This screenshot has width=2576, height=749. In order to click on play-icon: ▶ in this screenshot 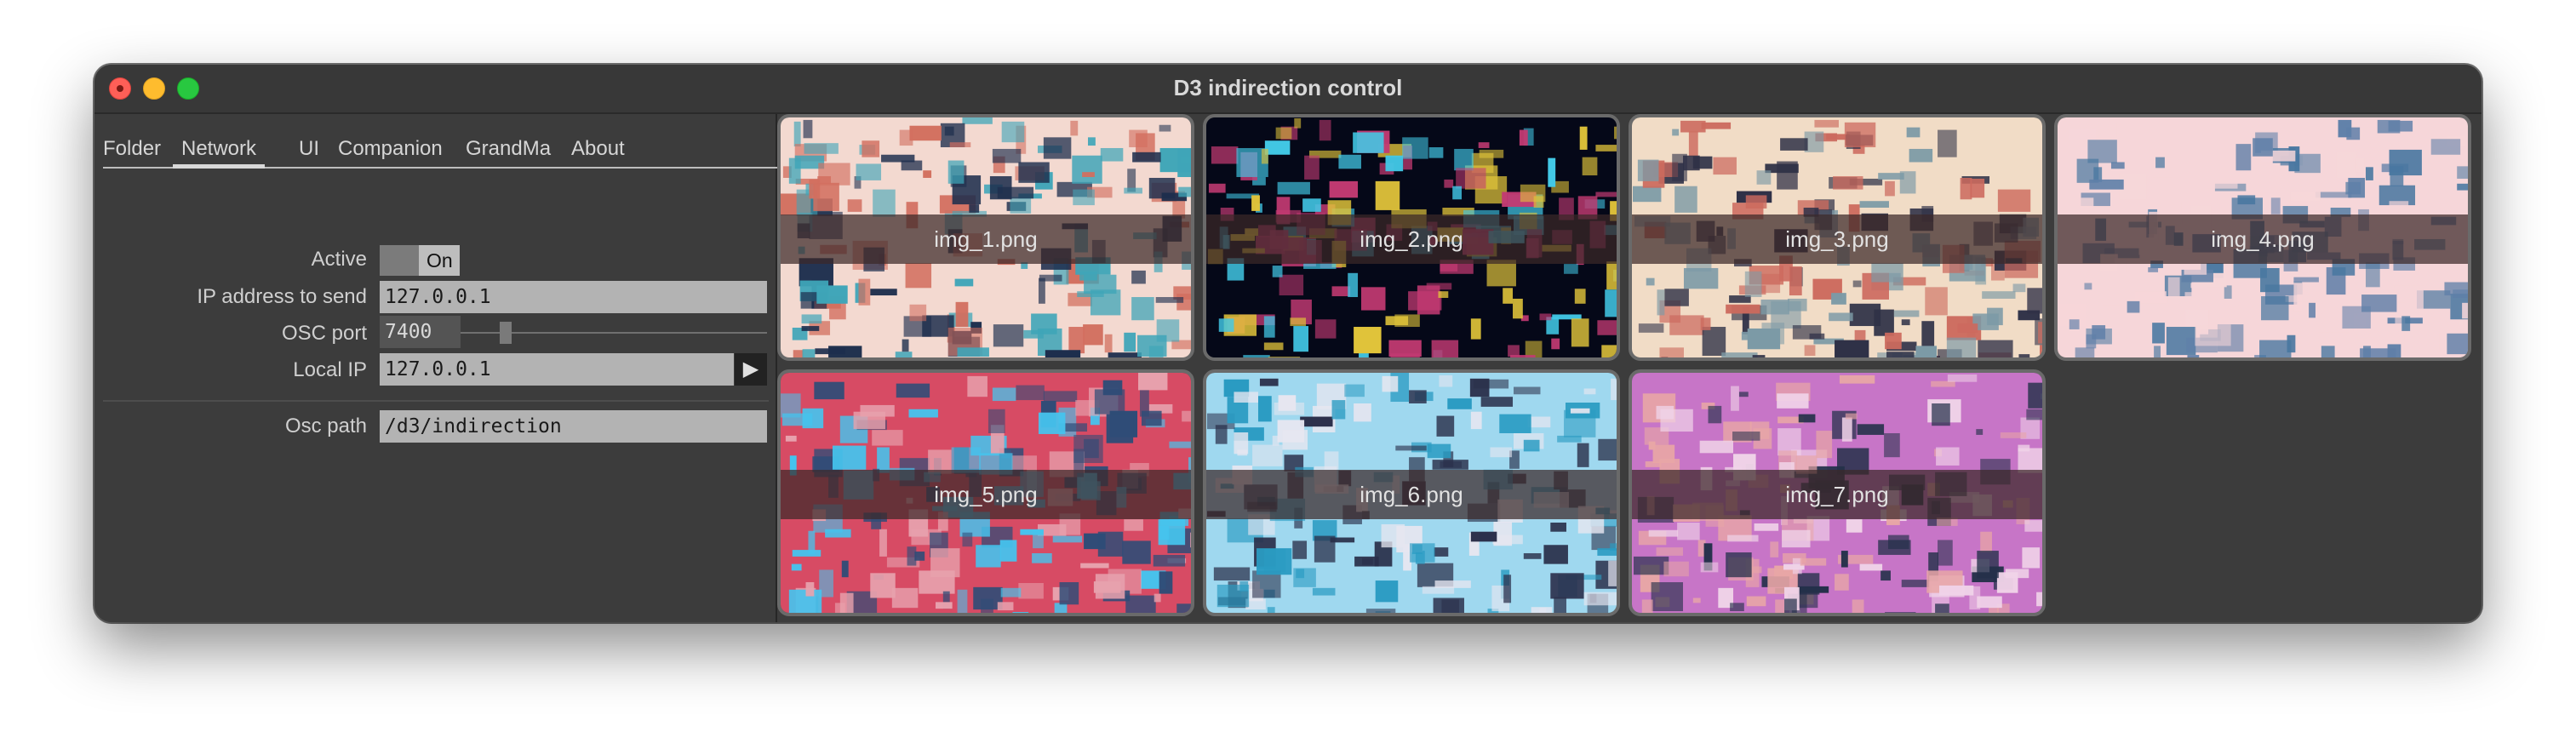, I will do `click(751, 369)`.